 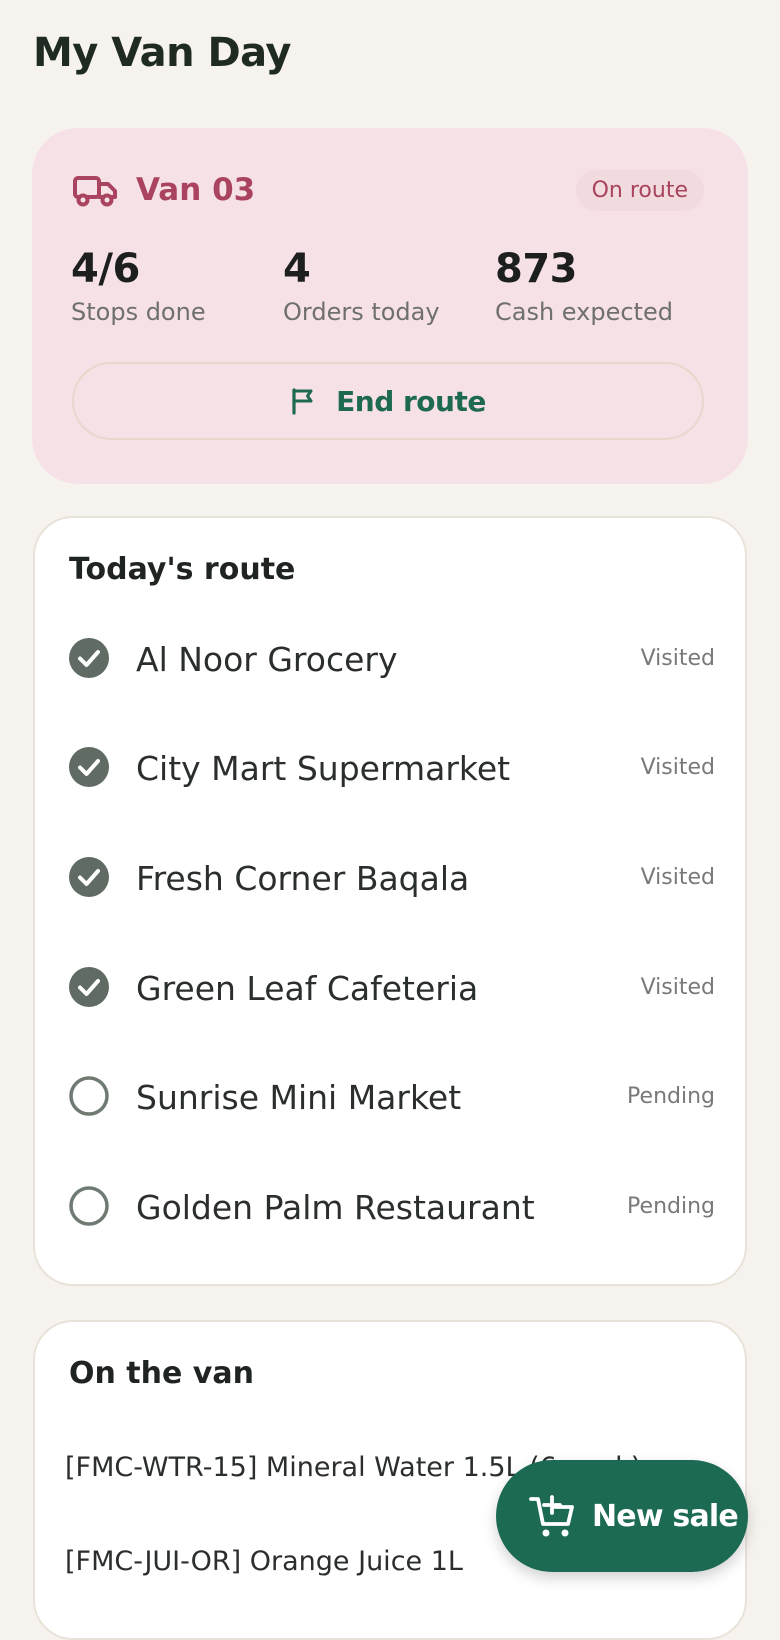 What do you see at coordinates (267, 659) in the screenshot?
I see `stop-name: Al Noor Grocery` at bounding box center [267, 659].